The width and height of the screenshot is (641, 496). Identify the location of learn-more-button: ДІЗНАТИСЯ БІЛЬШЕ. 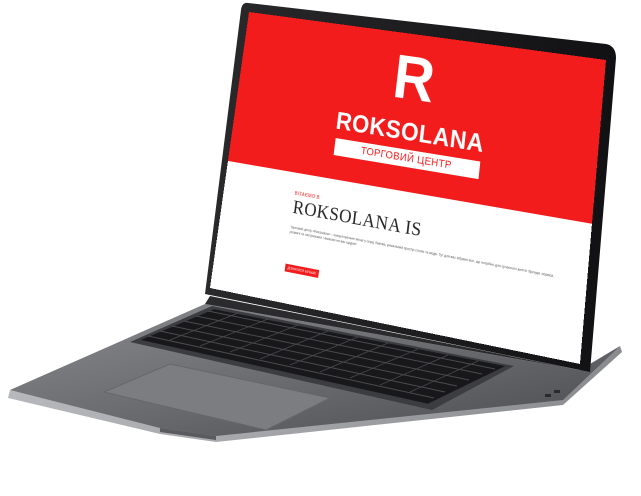
(302, 270).